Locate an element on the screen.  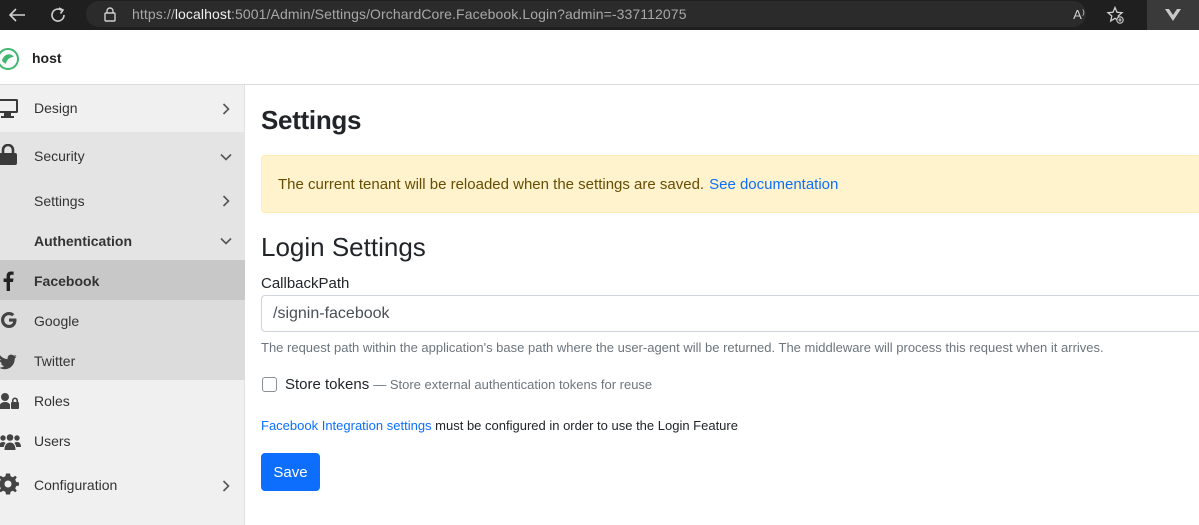
users-icon is located at coordinates (10, 442).